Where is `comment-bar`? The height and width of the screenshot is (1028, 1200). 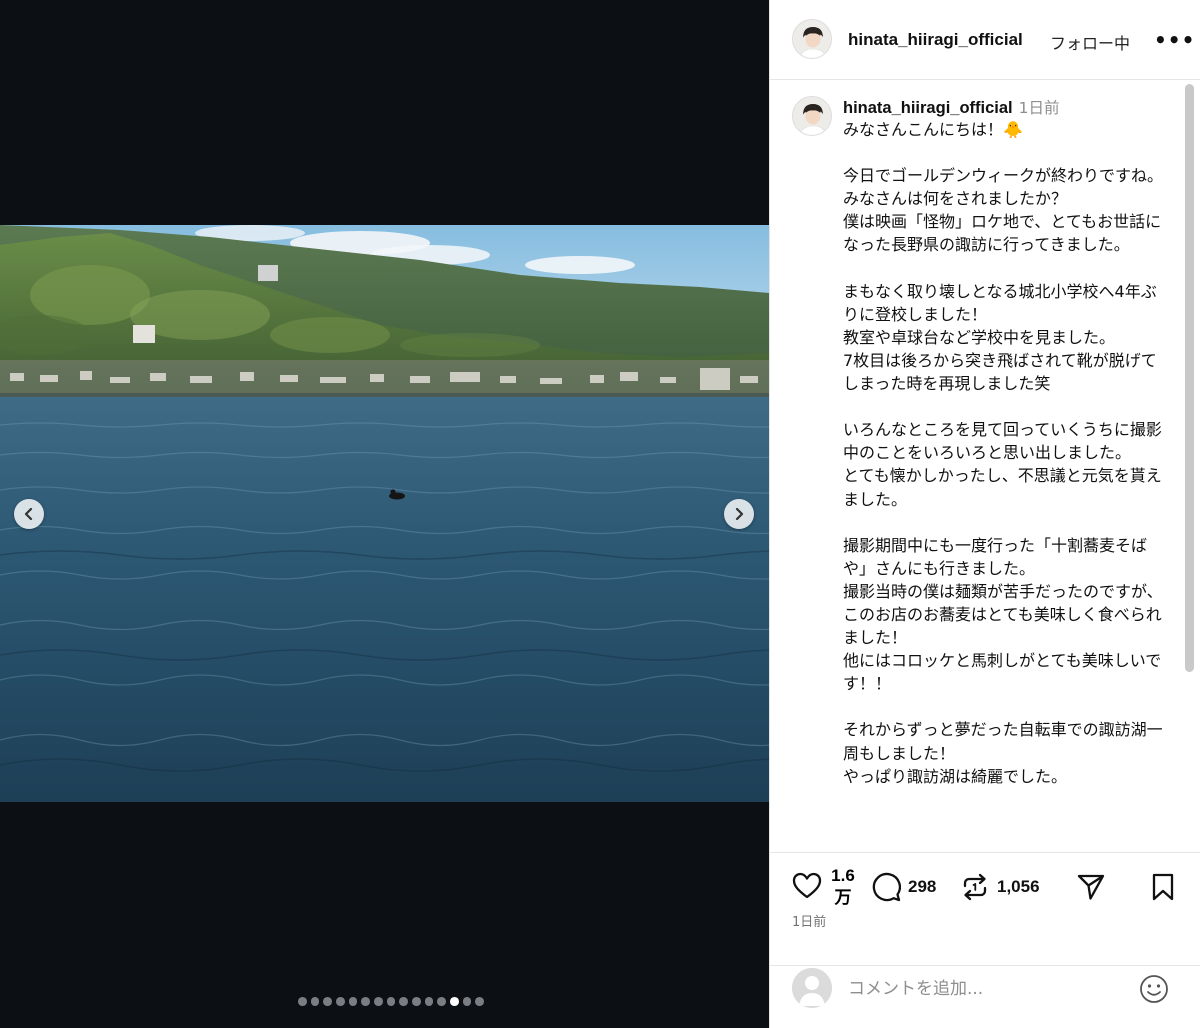
comment-bar is located at coordinates (985, 996).